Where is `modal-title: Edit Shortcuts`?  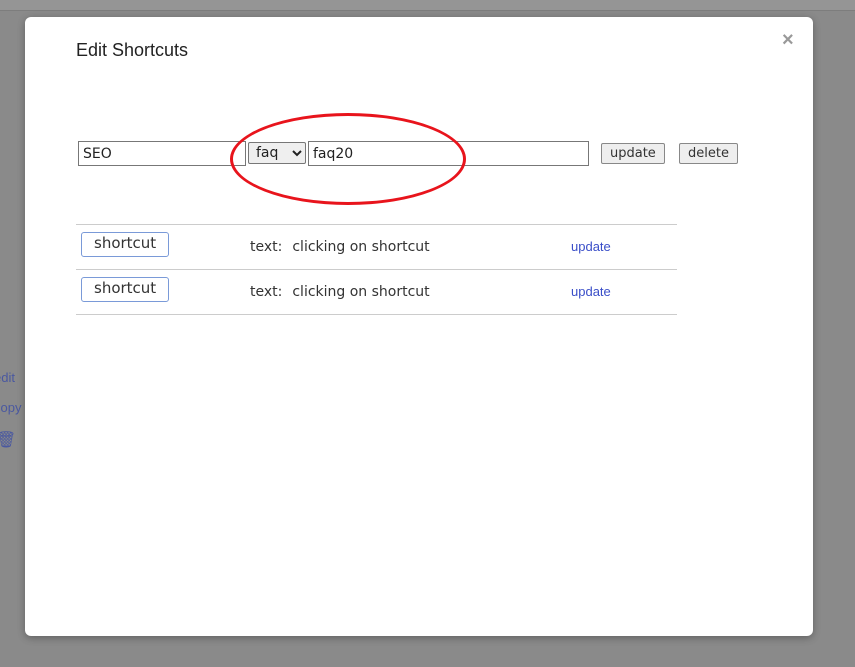 modal-title: Edit Shortcuts is located at coordinates (132, 50).